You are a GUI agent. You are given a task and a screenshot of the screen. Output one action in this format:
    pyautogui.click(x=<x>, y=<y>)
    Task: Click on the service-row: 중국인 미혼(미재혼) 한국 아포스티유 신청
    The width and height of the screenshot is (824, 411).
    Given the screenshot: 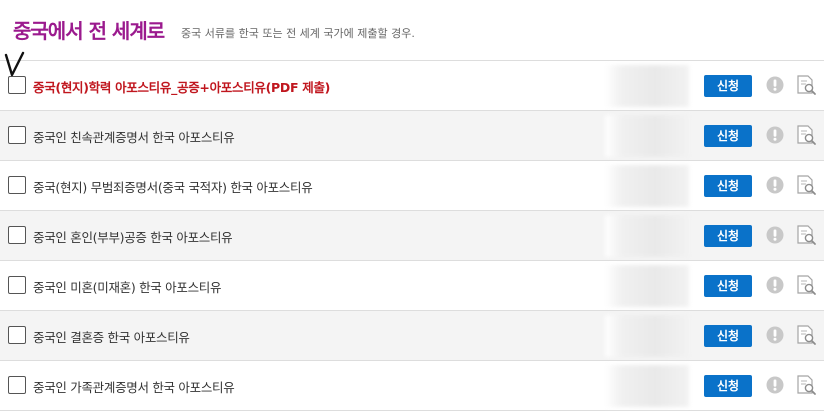 What is the action you would take?
    pyautogui.click(x=412, y=285)
    